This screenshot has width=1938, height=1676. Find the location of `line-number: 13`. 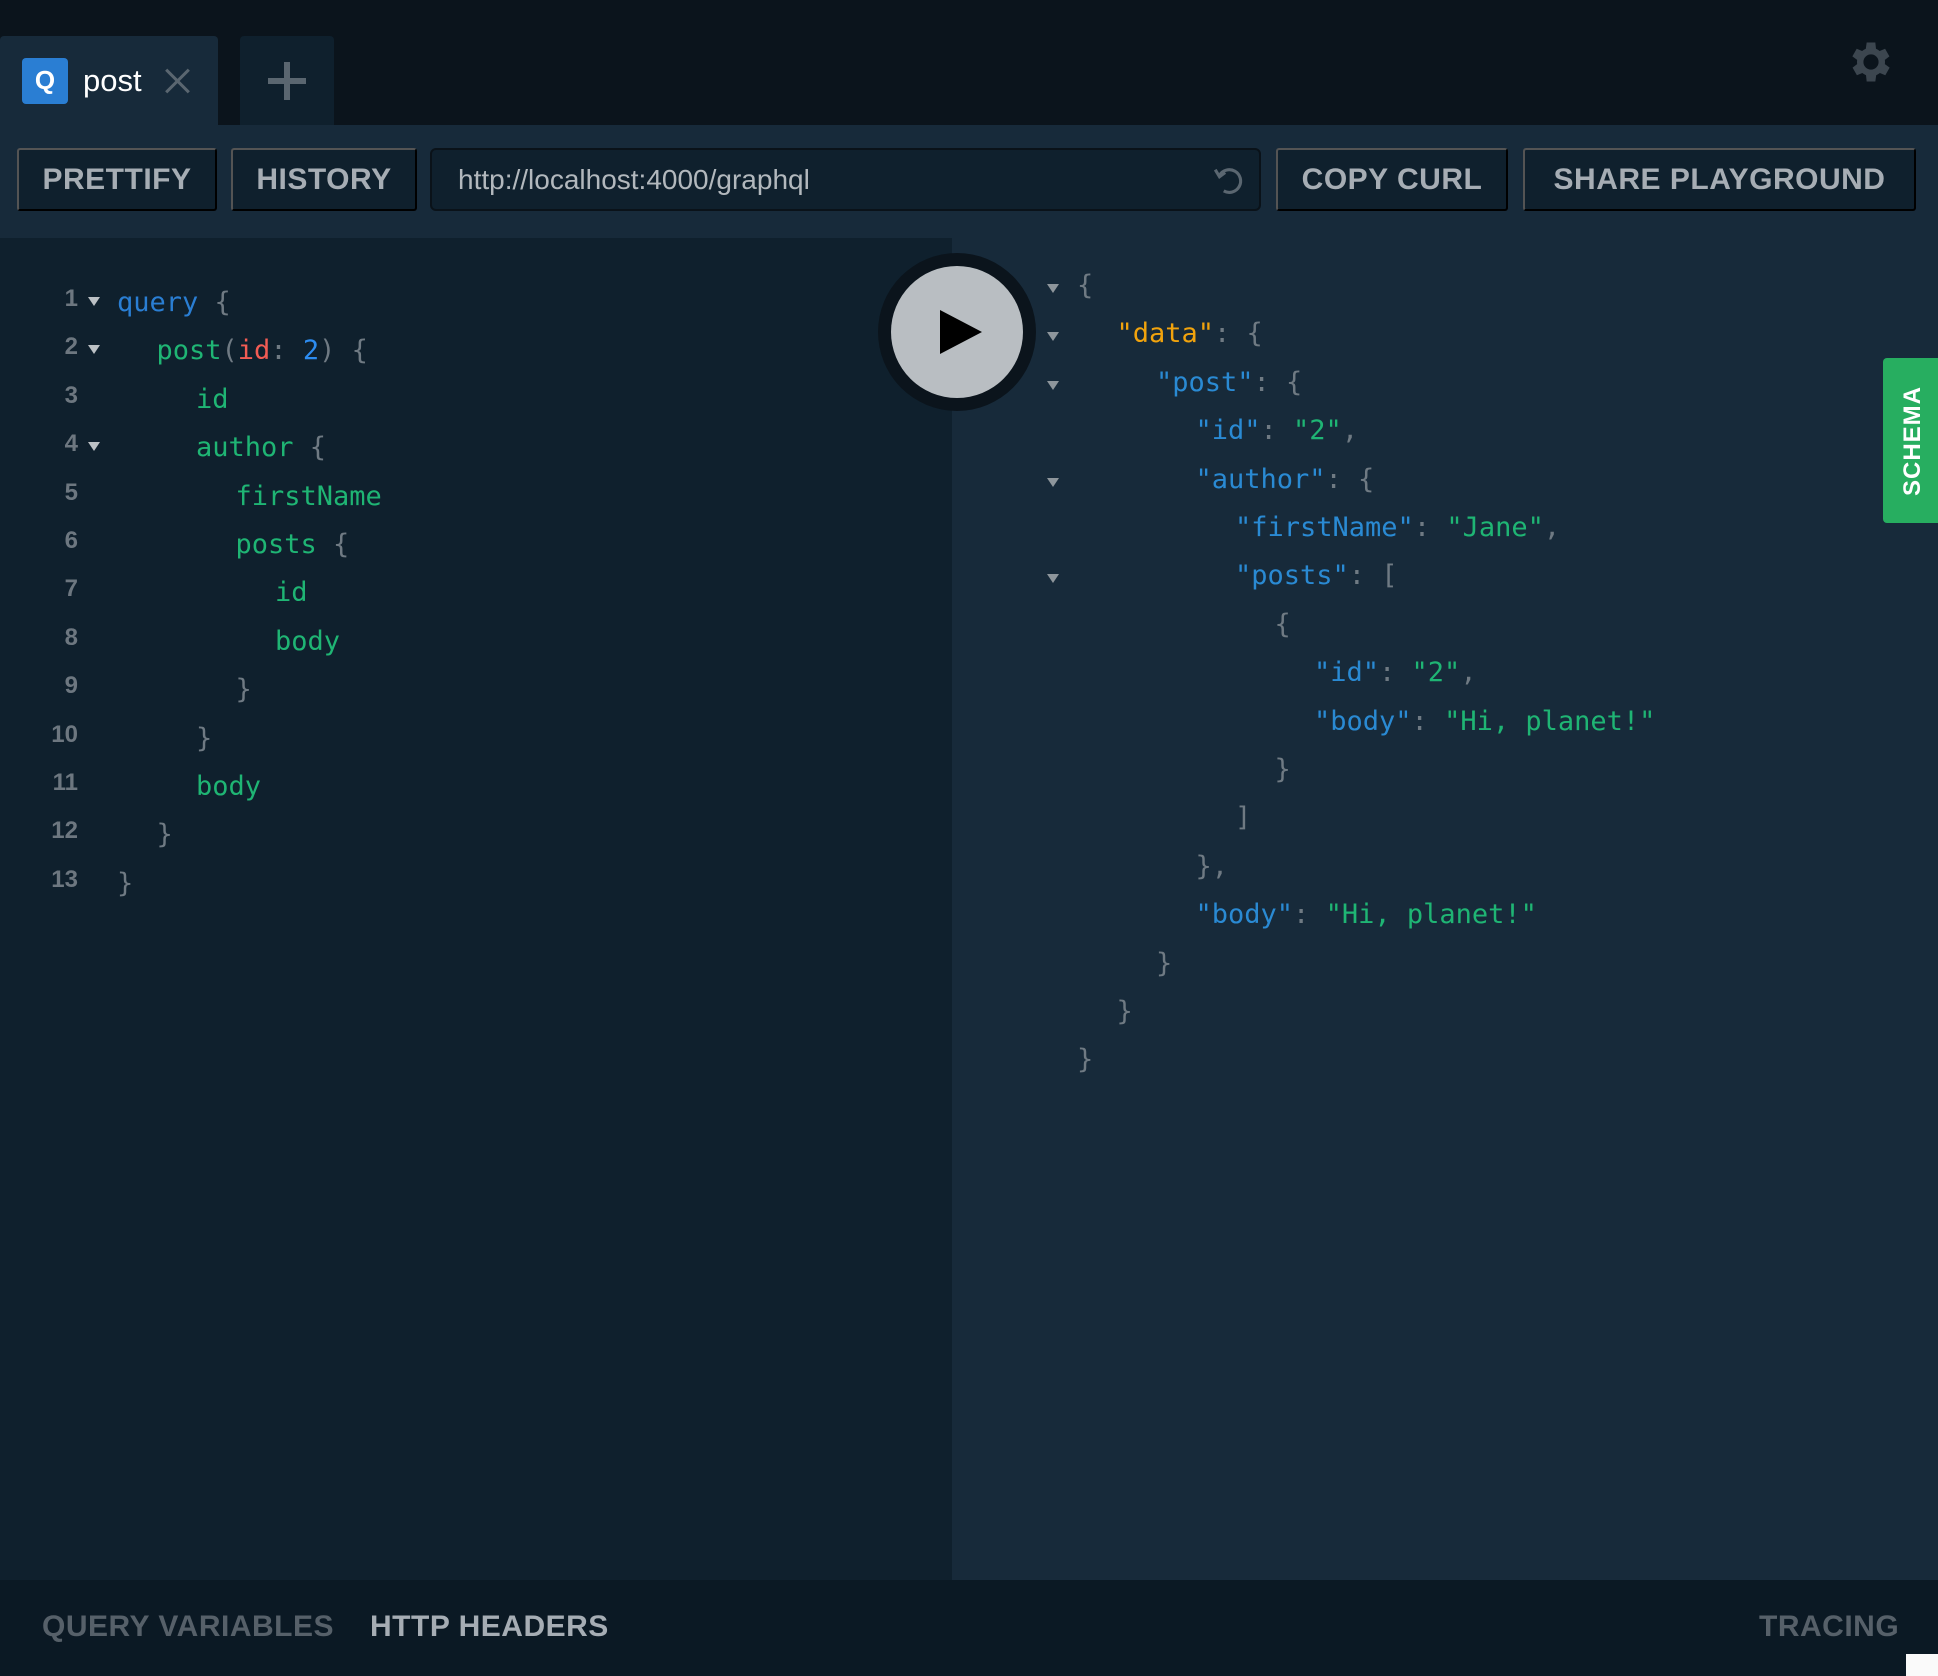

line-number: 13 is located at coordinates (64, 879).